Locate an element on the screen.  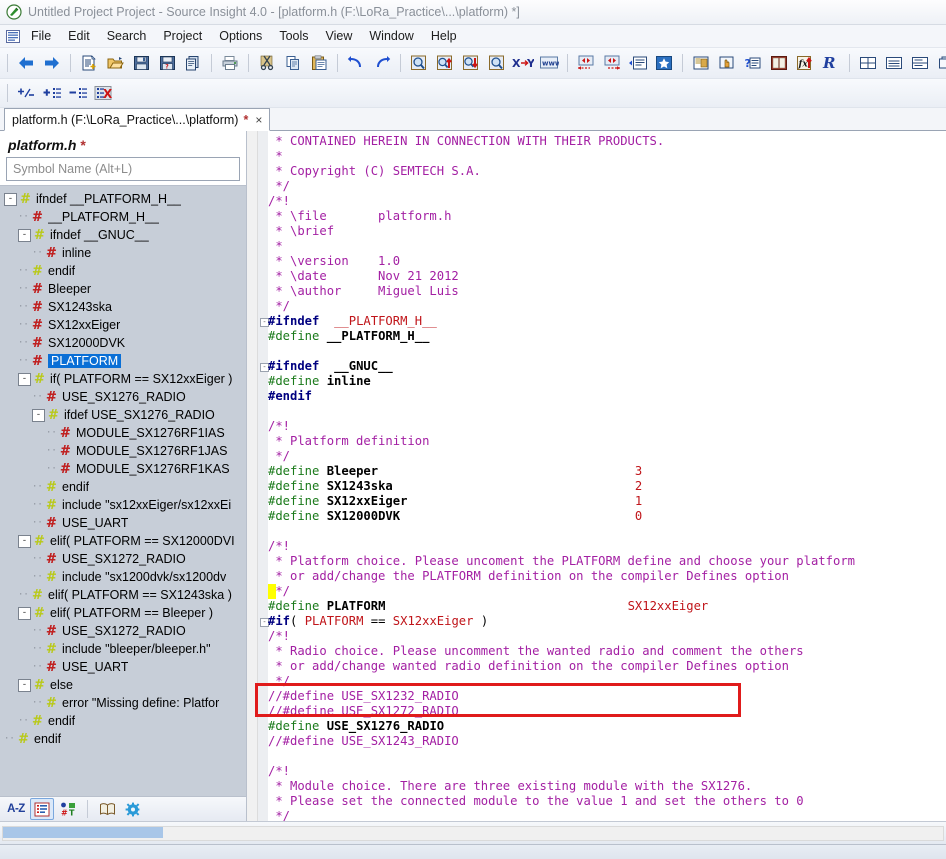
menu-item-tools: Tools is located at coordinates (293, 36).